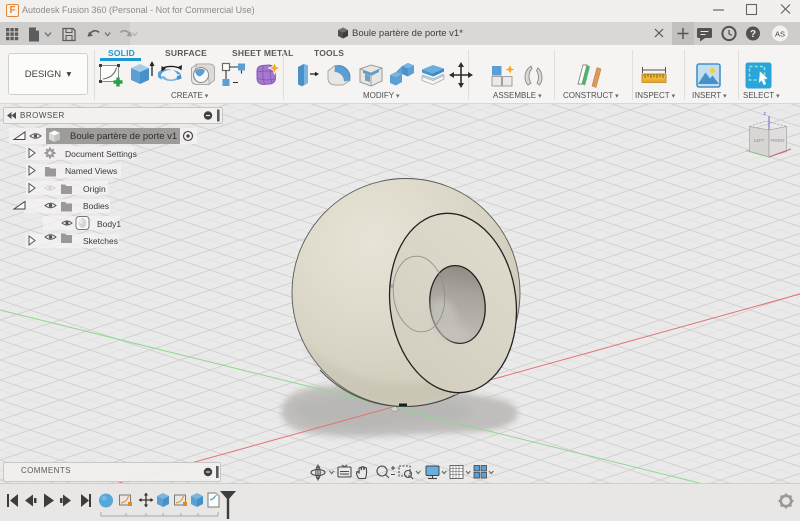 This screenshot has width=800, height=521. Describe the element at coordinates (759, 140) in the screenshot. I see `svg-text: LEFT` at that location.